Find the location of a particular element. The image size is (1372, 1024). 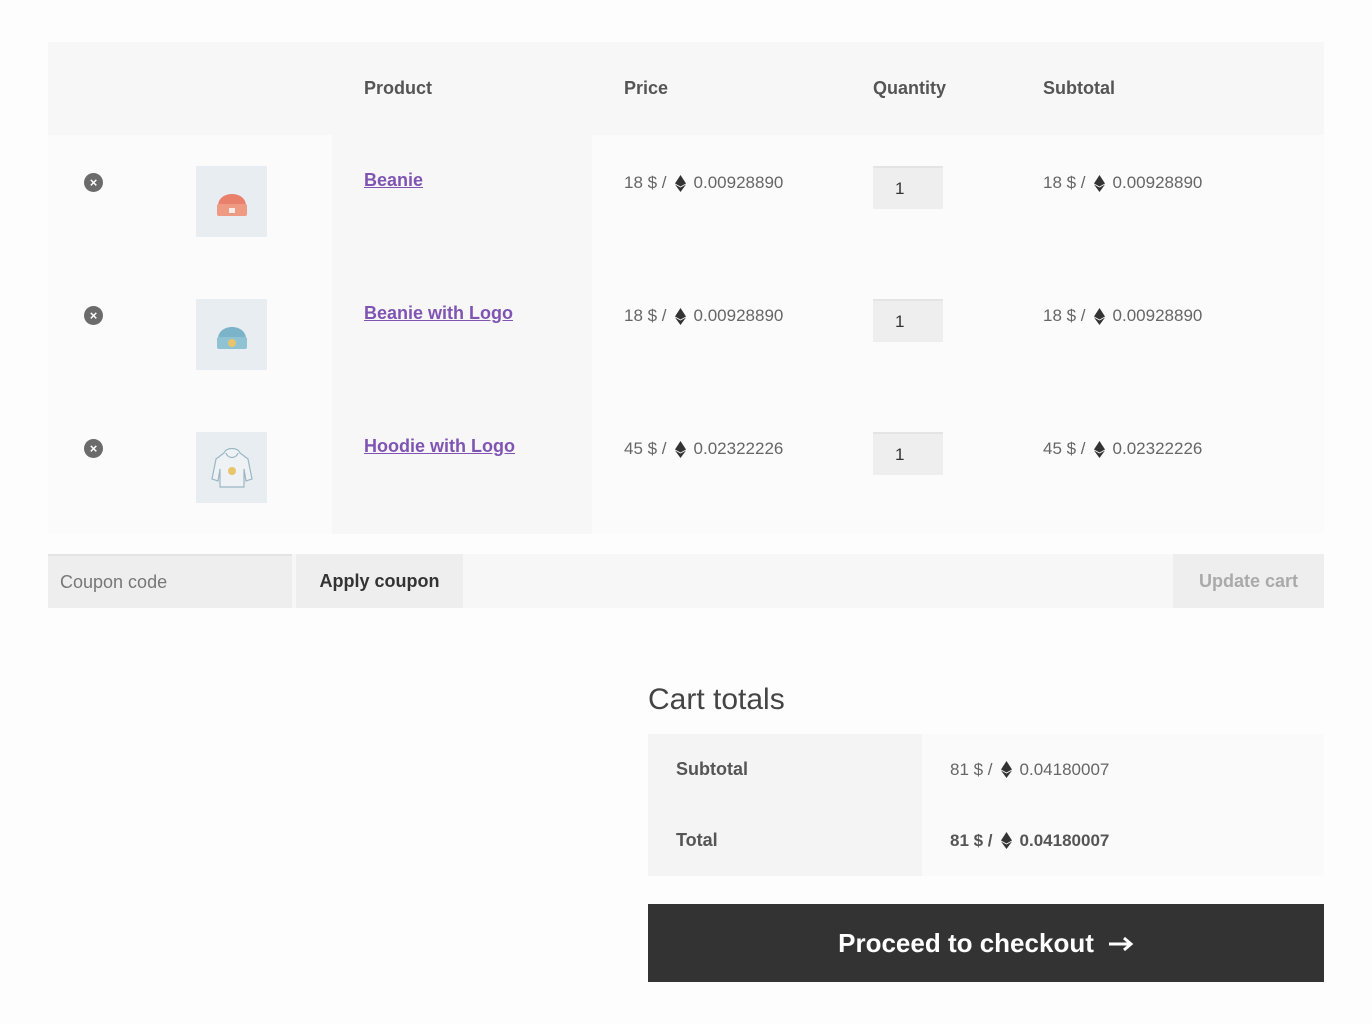

totals-total-fiat: 81 $ / is located at coordinates (971, 840).